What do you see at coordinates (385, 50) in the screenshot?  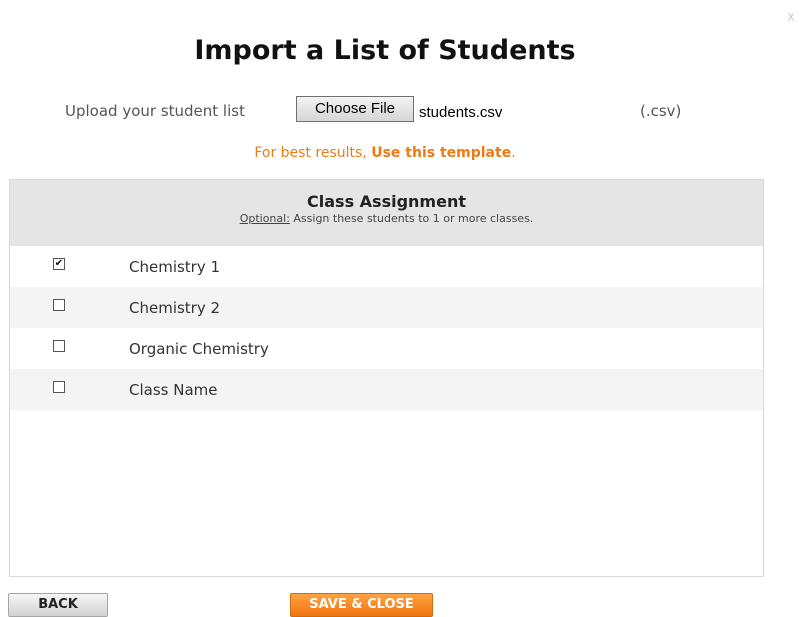 I see `page-title: Import a List of Students` at bounding box center [385, 50].